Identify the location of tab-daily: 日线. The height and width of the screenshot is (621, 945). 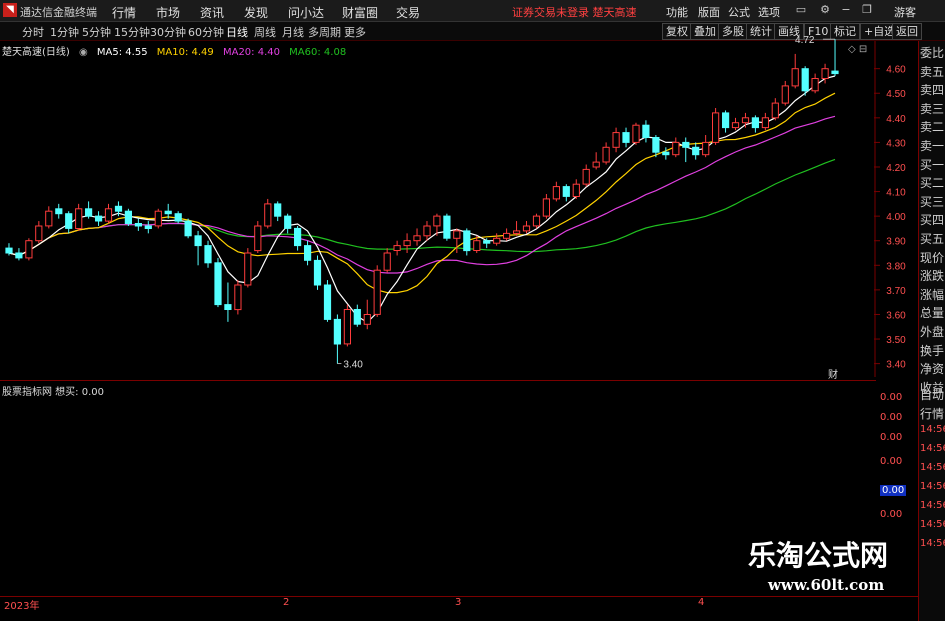
(237, 32).